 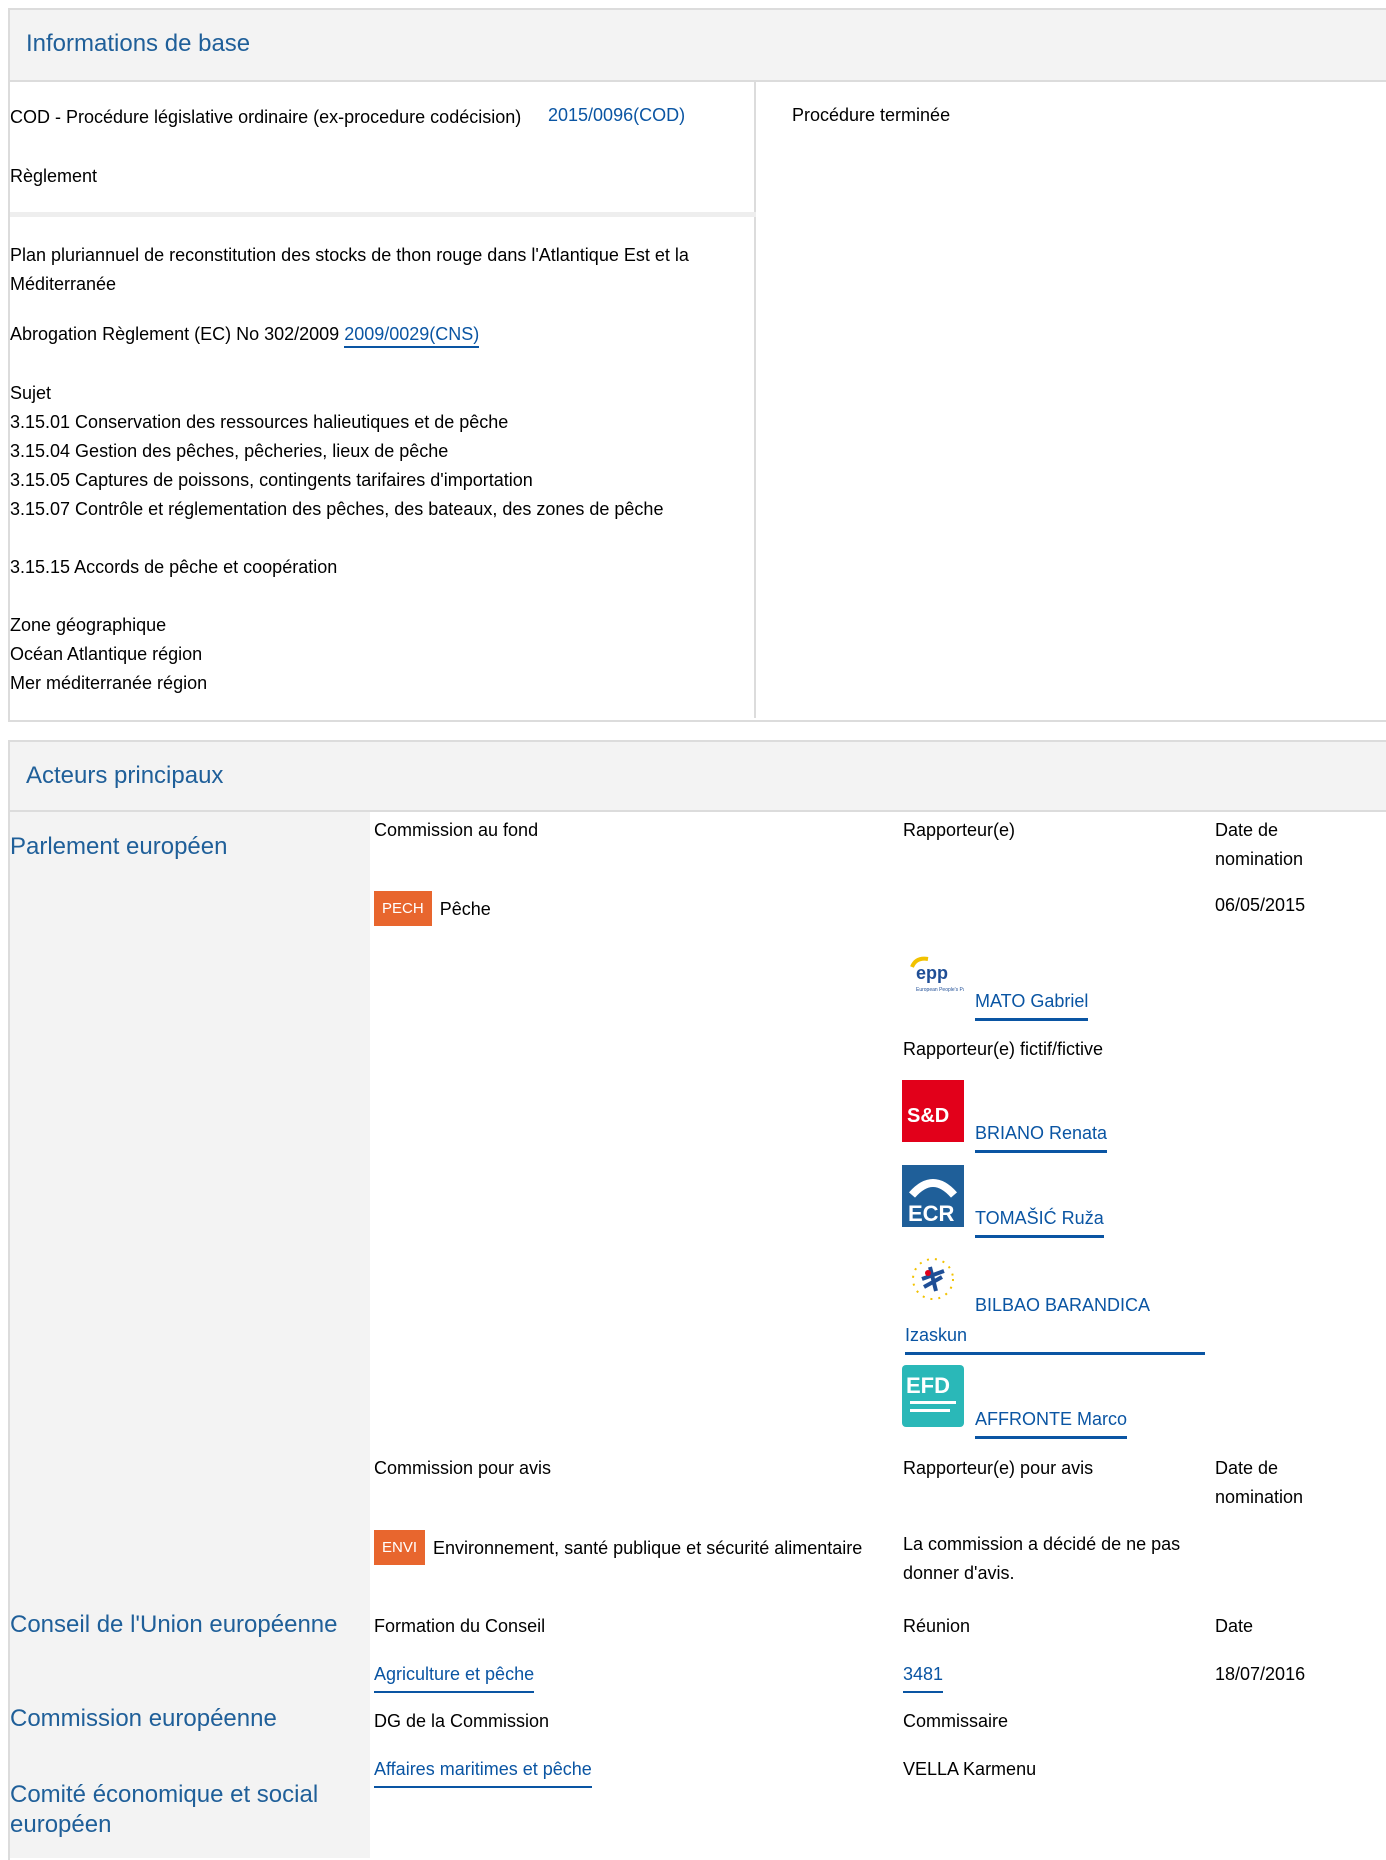 What do you see at coordinates (1003, 1049) in the screenshot?
I see `shadow-rapporteur-label: Rapporteur(e) fictif/fictive` at bounding box center [1003, 1049].